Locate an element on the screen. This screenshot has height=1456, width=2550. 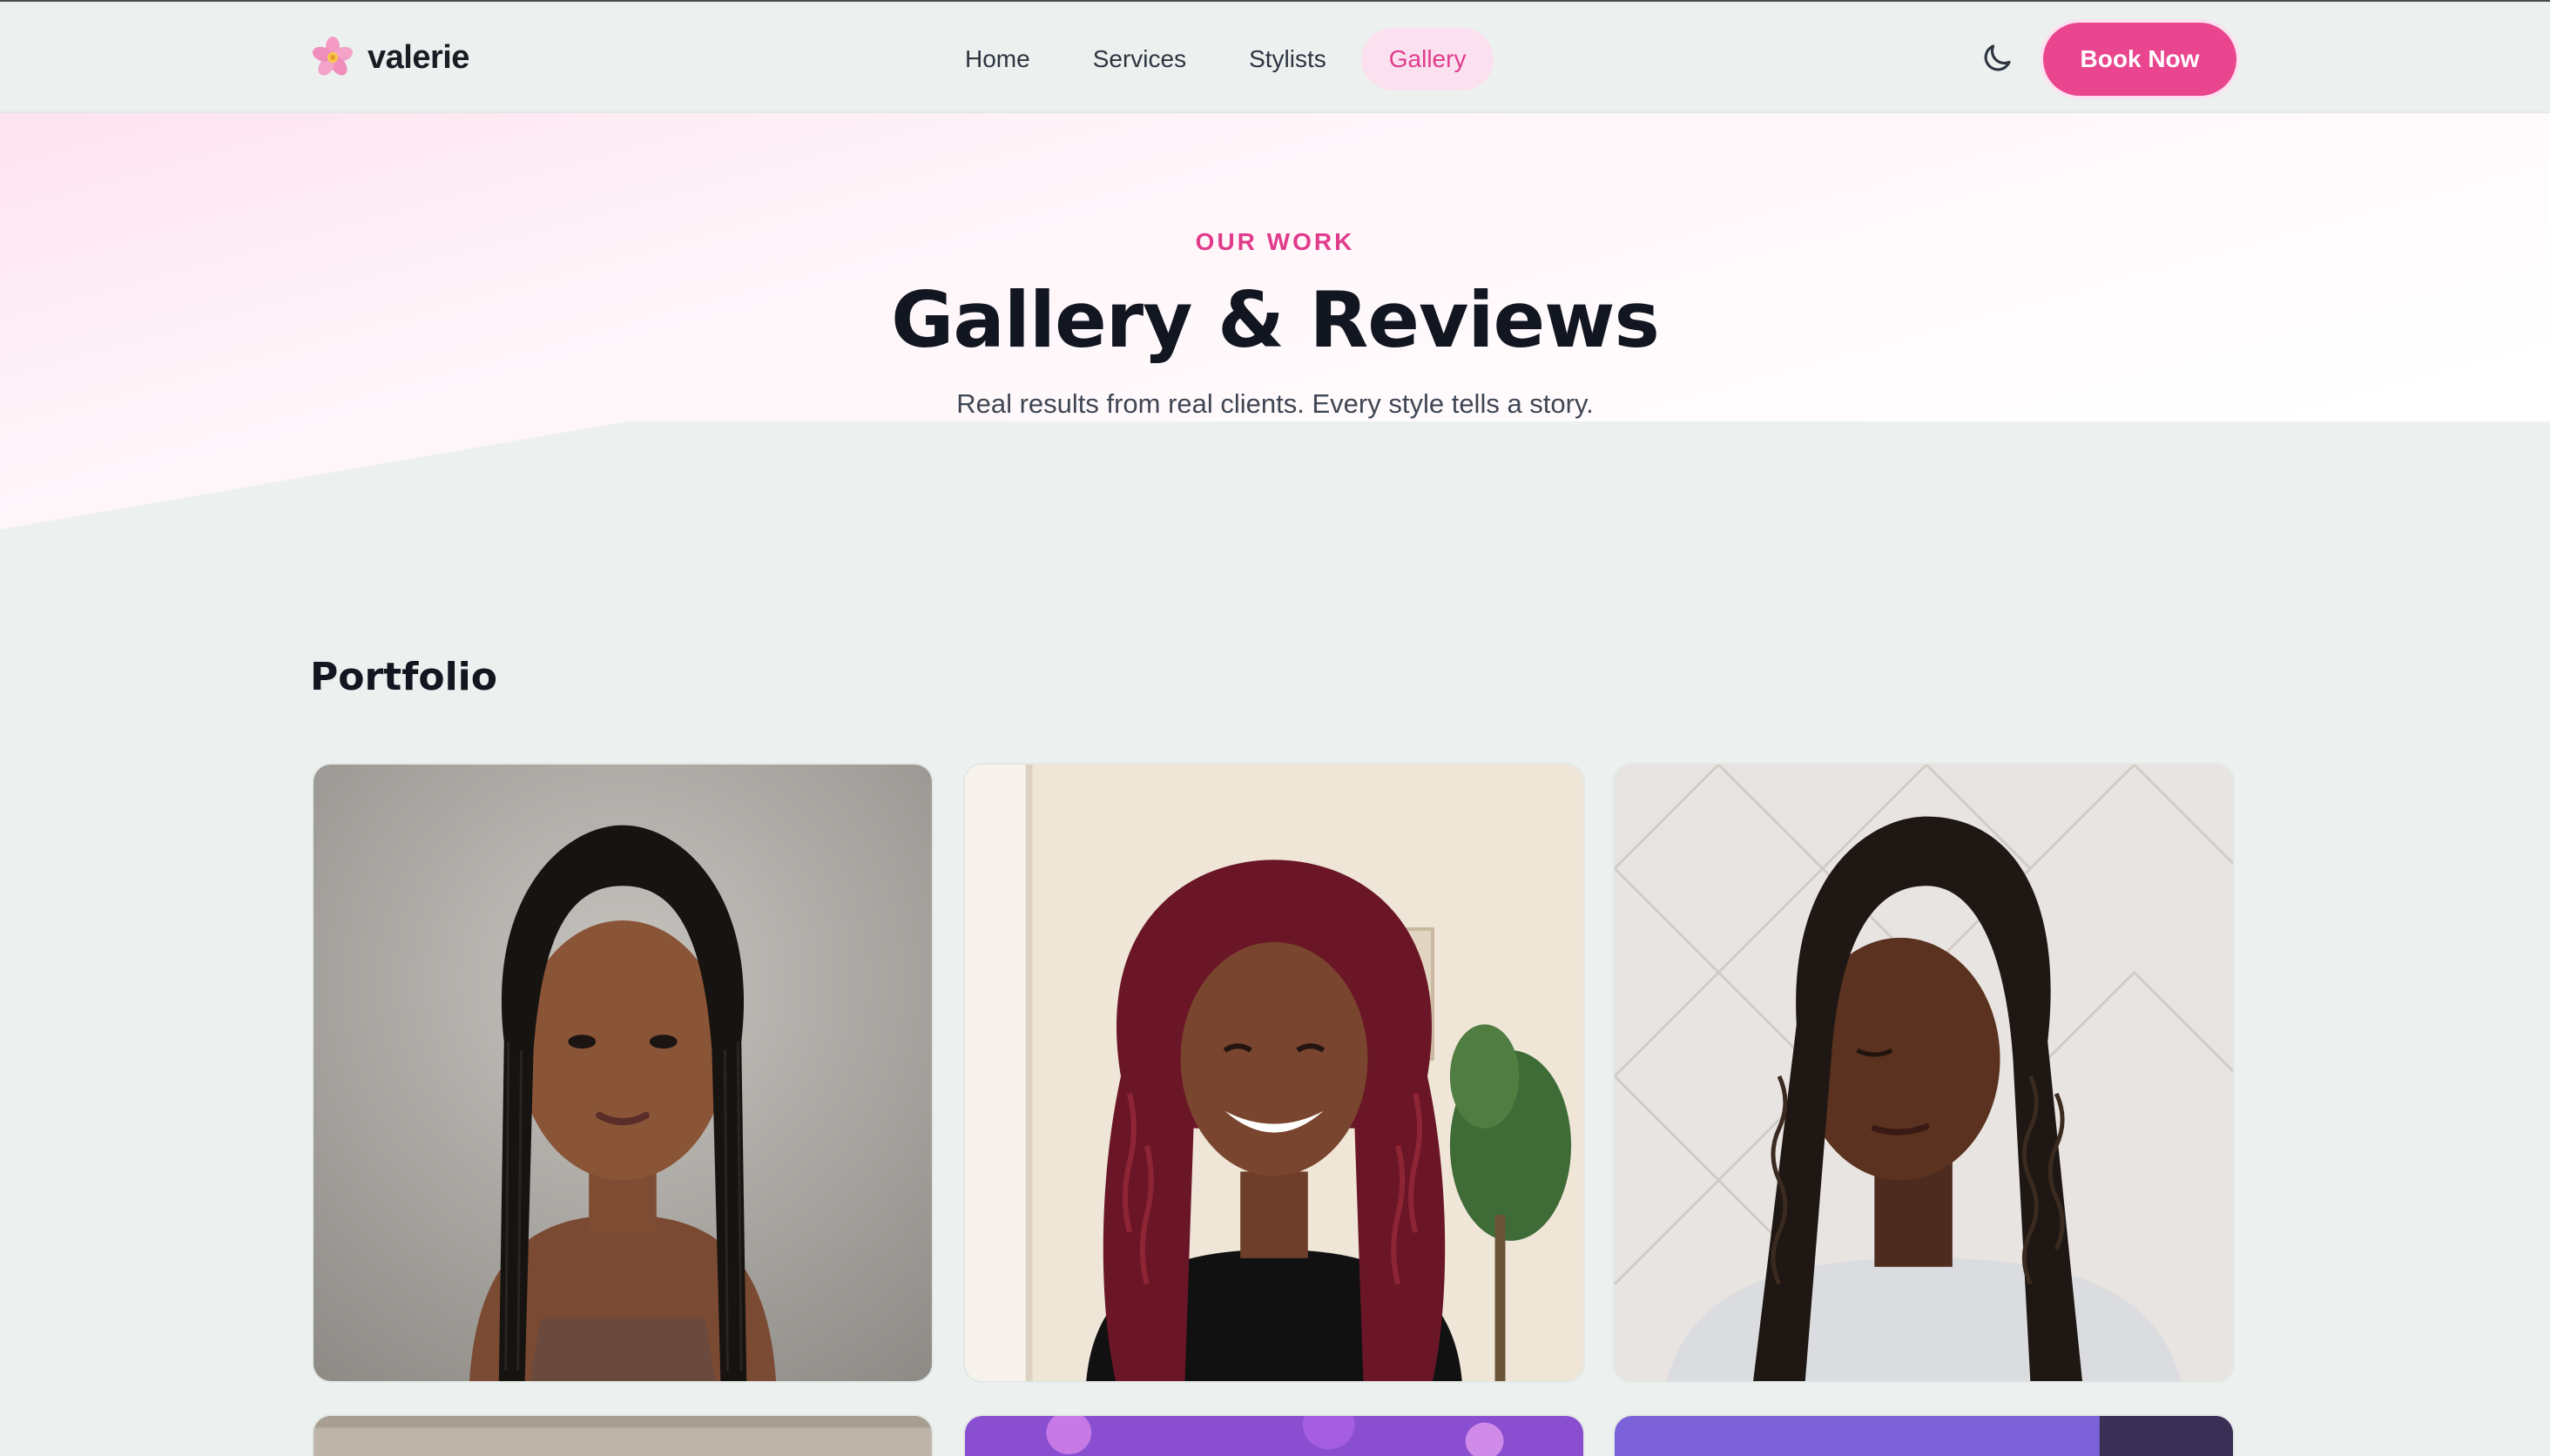
portfolio-image-passion-twists is located at coordinates (1924, 1073).